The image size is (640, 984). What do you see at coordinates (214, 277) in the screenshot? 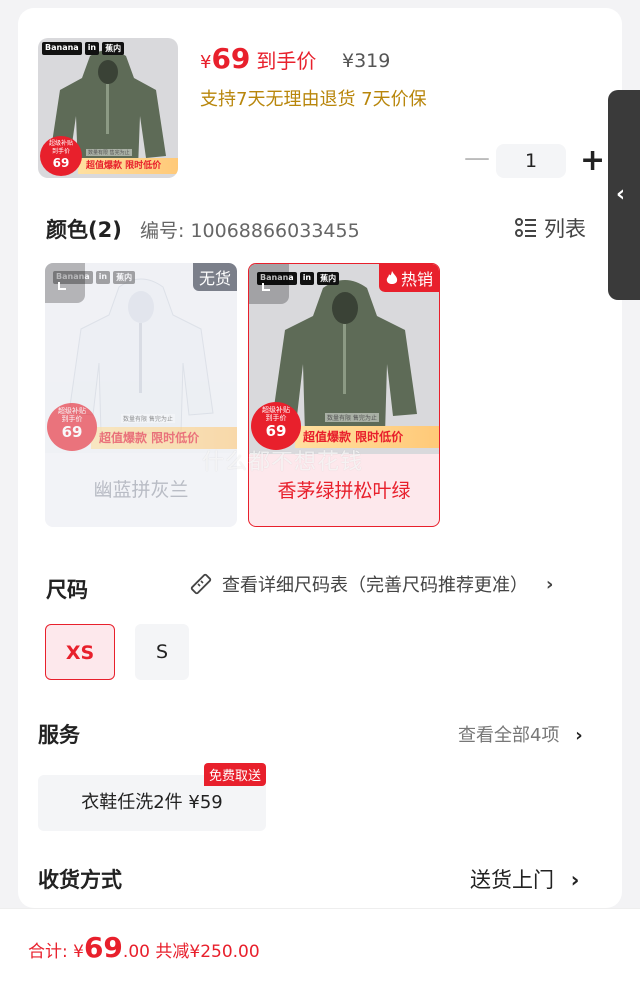
I see `out-of-stock-badge: 无货` at bounding box center [214, 277].